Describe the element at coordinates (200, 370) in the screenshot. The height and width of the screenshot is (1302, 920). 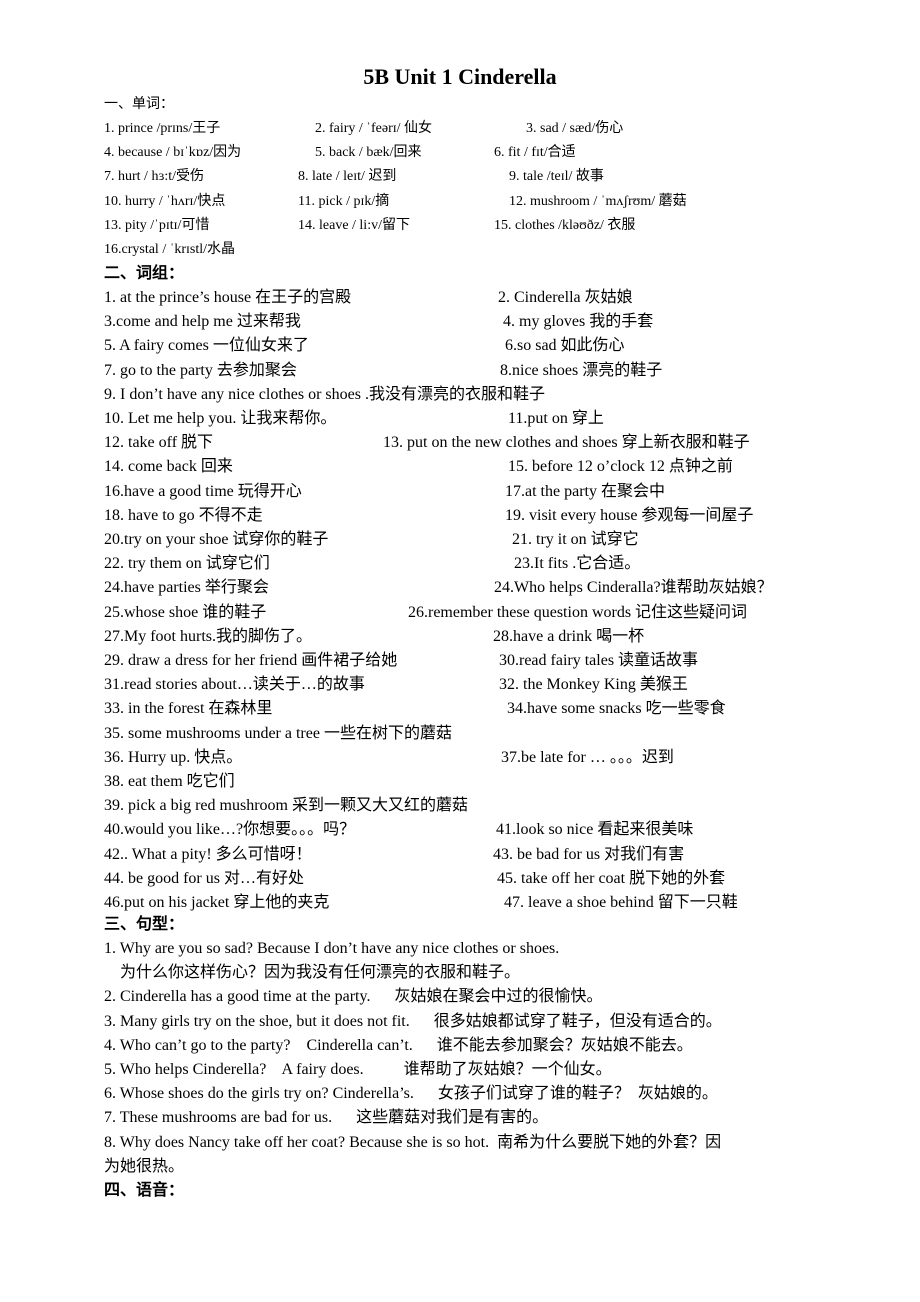
I see `phrase-entry: 7. go to the party 去参加聚会` at that location.